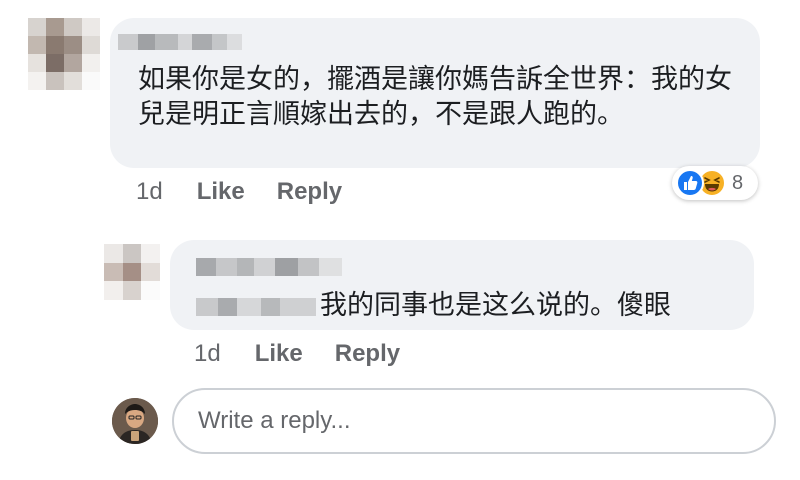 The image size is (800, 480). What do you see at coordinates (256, 307) in the screenshot?
I see `reply-commenter-name-blurred-line2` at bounding box center [256, 307].